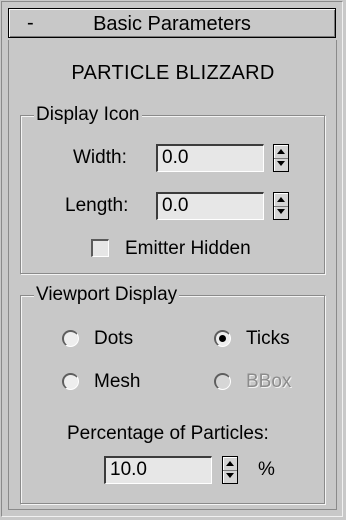 The image size is (346, 520). I want to click on percentage-spinner, so click(230, 470).